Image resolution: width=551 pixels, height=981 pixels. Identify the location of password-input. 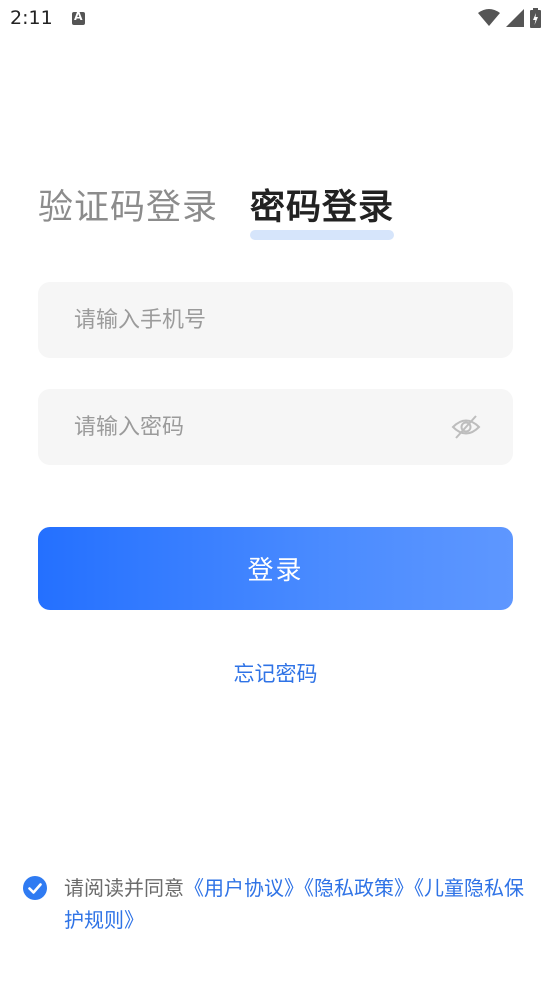
(275, 427).